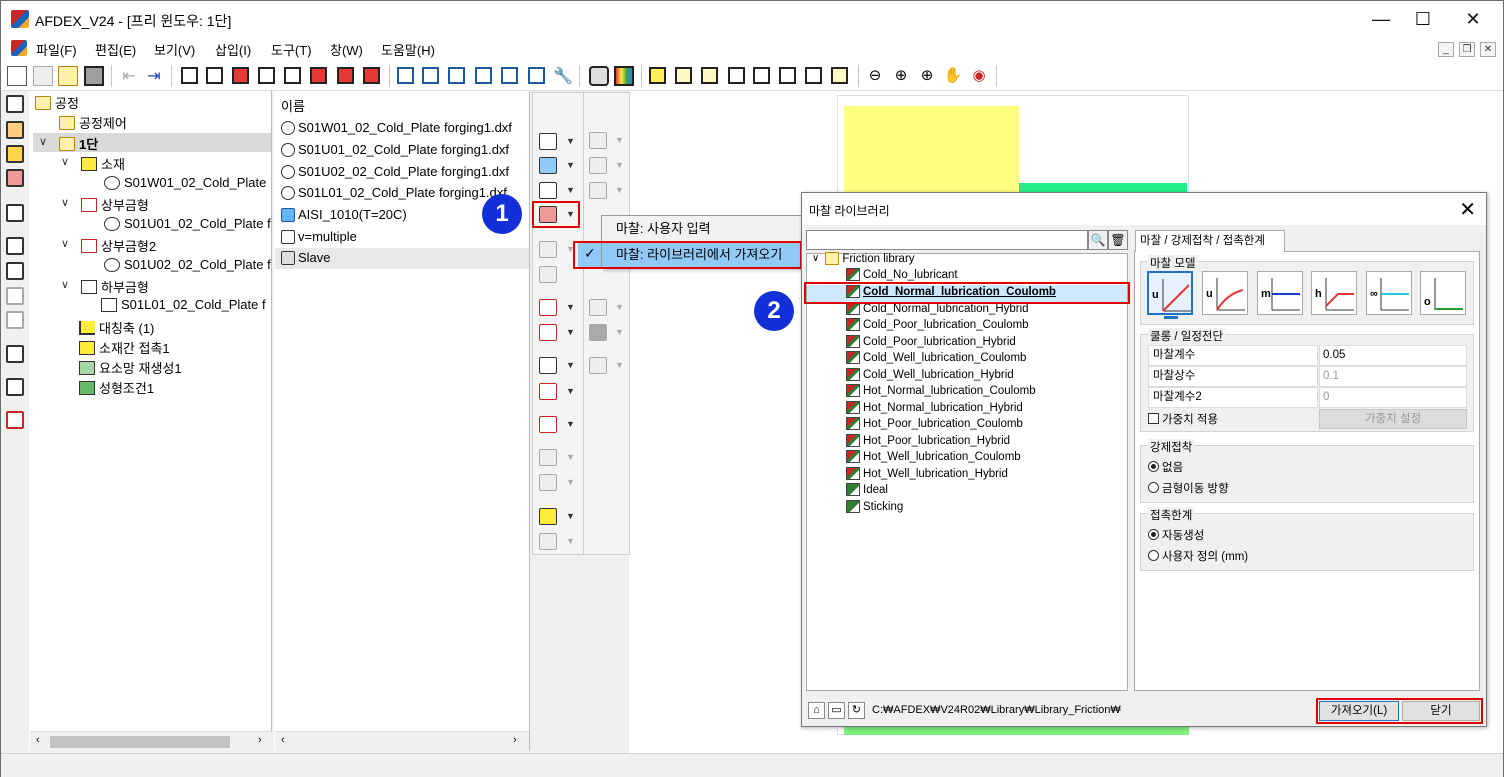  Describe the element at coordinates (68, 76) in the screenshot. I see `open-folder-icon` at that location.